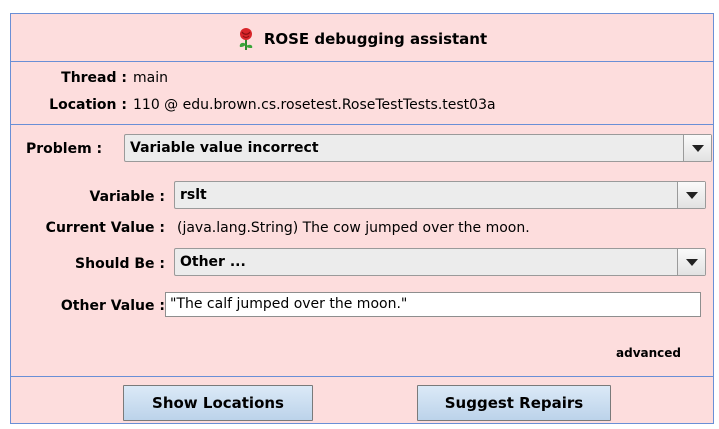 This screenshot has width=719, height=429. What do you see at coordinates (105, 228) in the screenshot?
I see `current-value-label: Current Value :` at bounding box center [105, 228].